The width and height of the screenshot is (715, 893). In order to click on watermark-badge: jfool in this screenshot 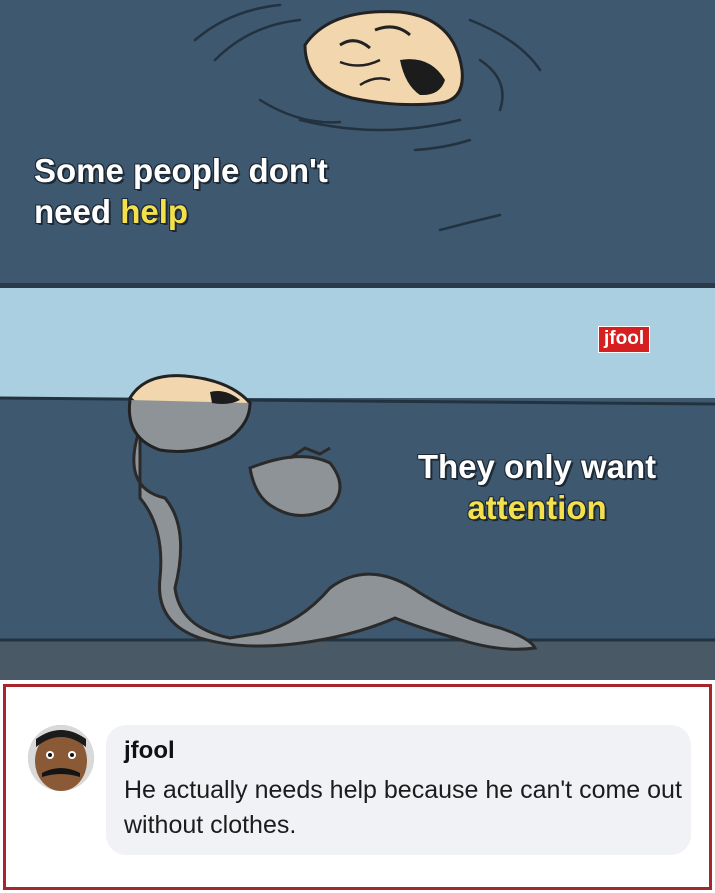, I will do `click(624, 339)`.